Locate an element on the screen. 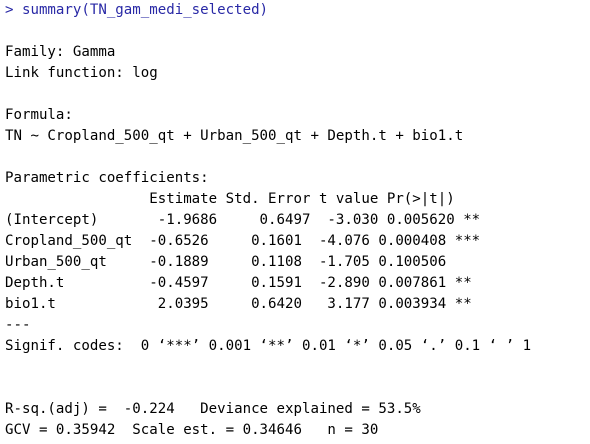 This screenshot has height=444, width=590. coefficients-row-bio1: bio1.t 2.0395 0.6420 3.177 0.003934 ** is located at coordinates (238, 304).